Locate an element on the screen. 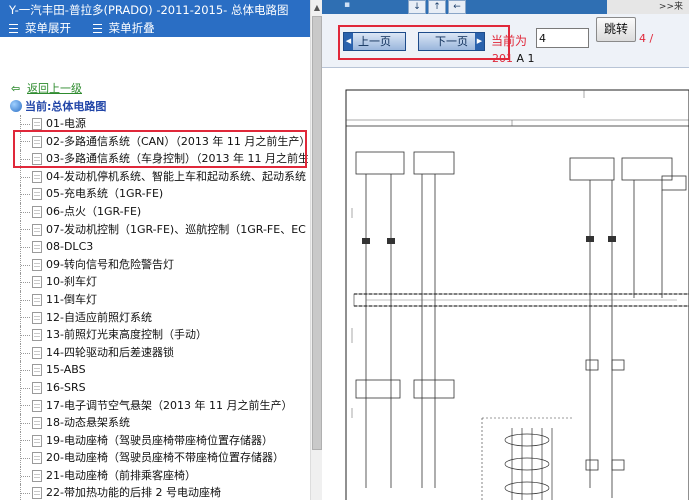 The image size is (689, 500). tree-item: 12-自适应前照灯系统 is located at coordinates (159, 317).